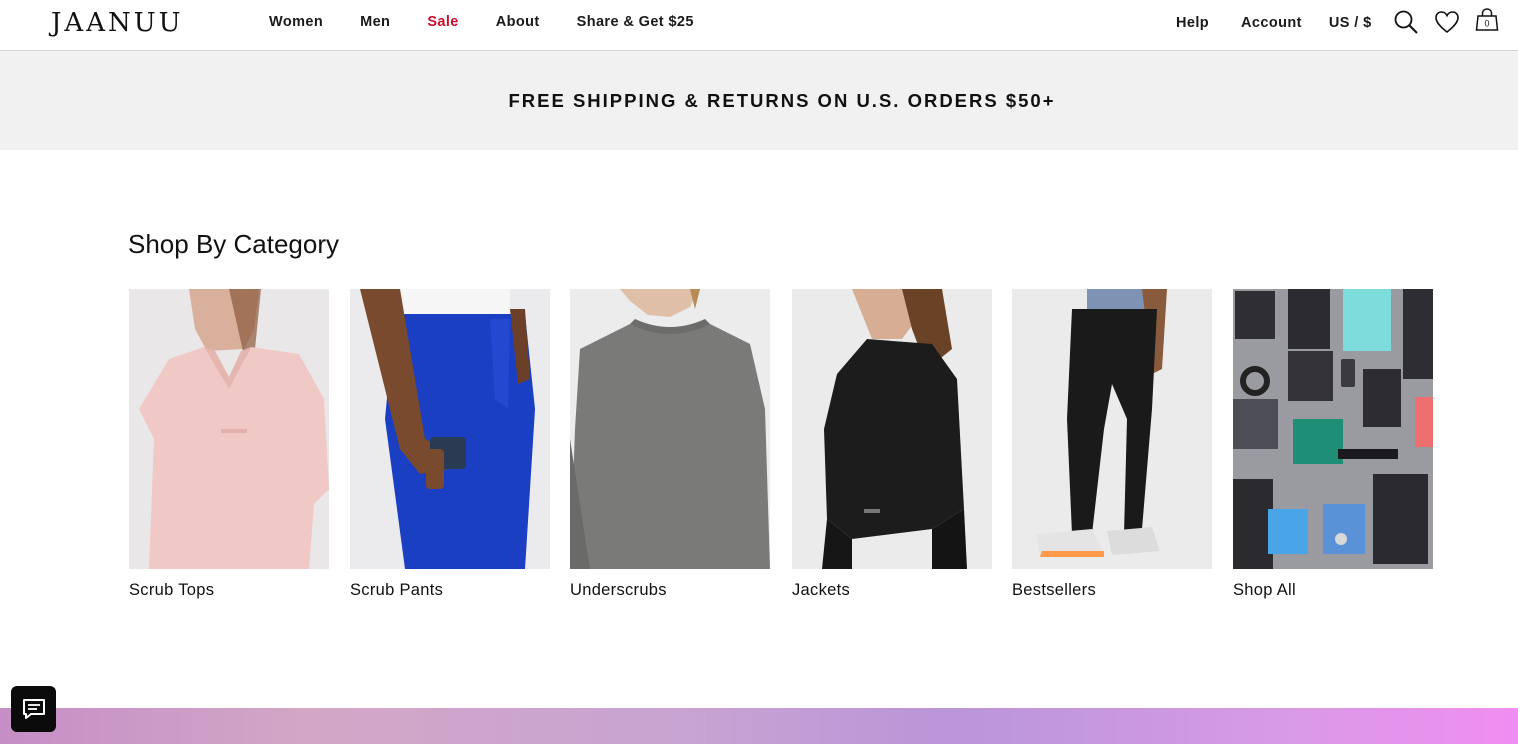 This screenshot has width=1518, height=744. Describe the element at coordinates (1192, 23) in the screenshot. I see `help-link: Help` at that location.